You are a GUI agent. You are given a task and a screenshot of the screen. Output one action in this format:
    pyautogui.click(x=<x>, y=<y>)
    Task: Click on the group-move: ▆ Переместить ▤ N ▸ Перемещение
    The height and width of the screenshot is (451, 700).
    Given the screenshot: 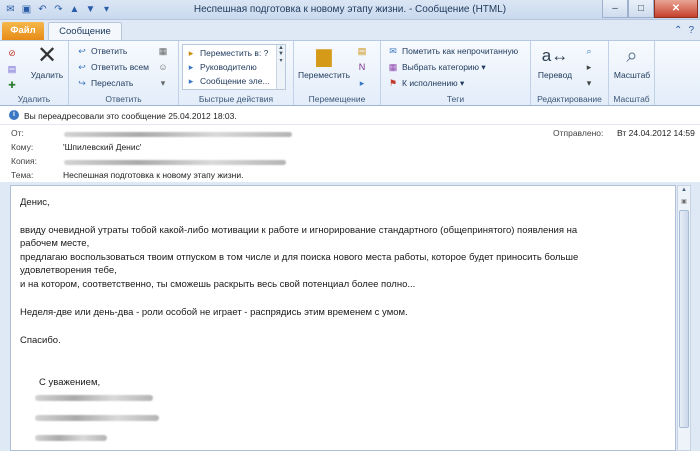 What is the action you would take?
    pyautogui.click(x=337, y=73)
    